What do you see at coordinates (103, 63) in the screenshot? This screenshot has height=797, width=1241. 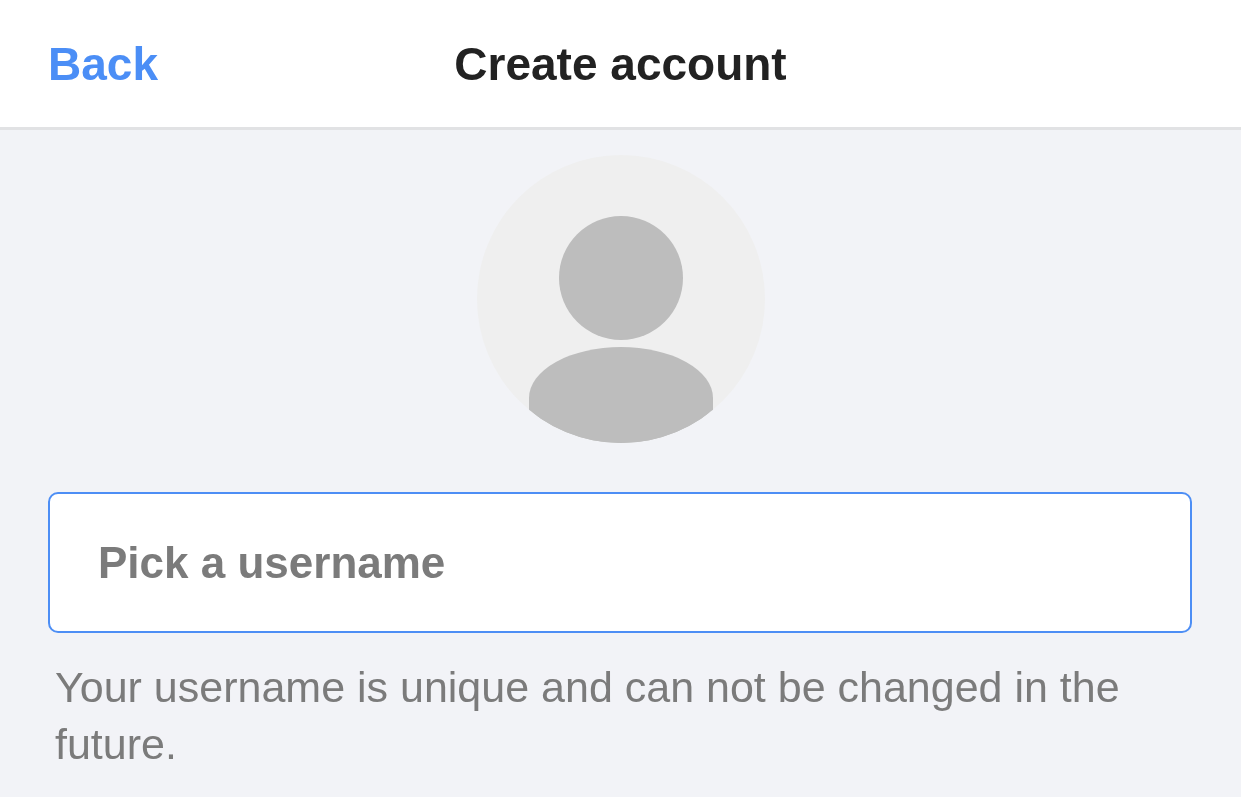 I see `back-link: Back` at bounding box center [103, 63].